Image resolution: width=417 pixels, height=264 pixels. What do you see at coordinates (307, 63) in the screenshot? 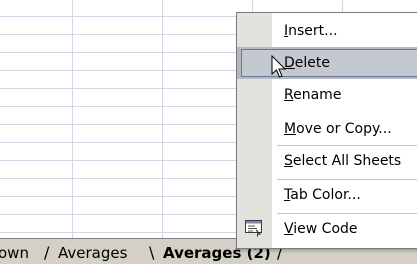
I see `menu-item-label: Delete` at bounding box center [307, 63].